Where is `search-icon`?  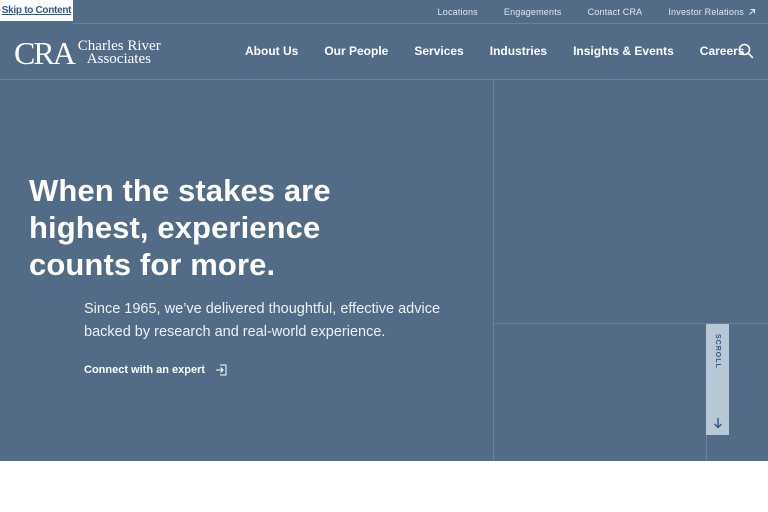
search-icon is located at coordinates (746, 51).